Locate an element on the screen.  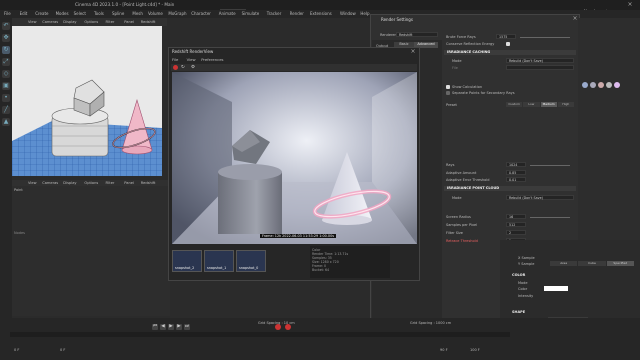
edges-icon: ╱ is located at coordinates (6, 110).